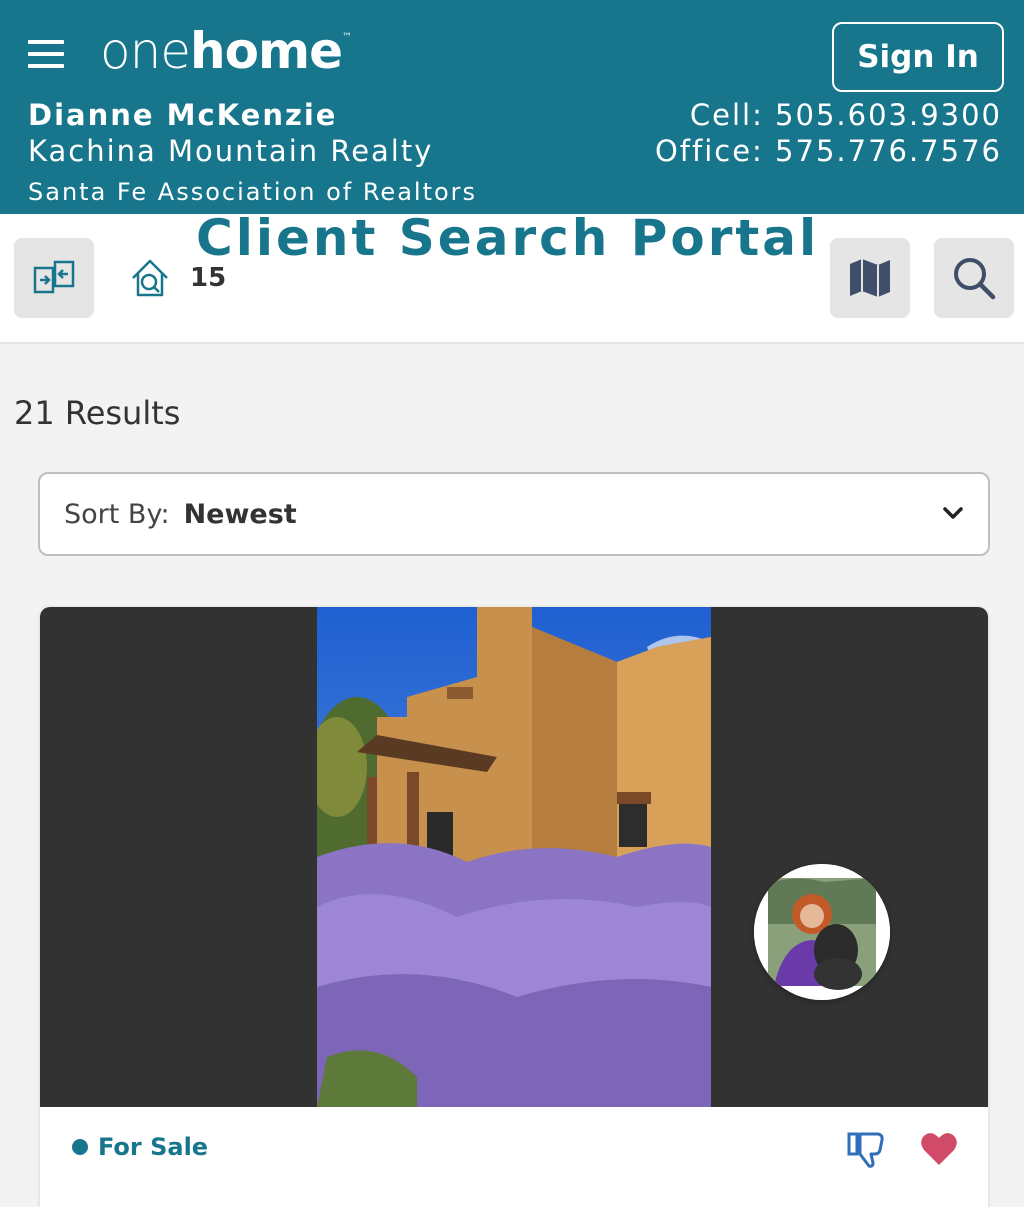  What do you see at coordinates (97, 413) in the screenshot?
I see `results-count: 21 Results` at bounding box center [97, 413].